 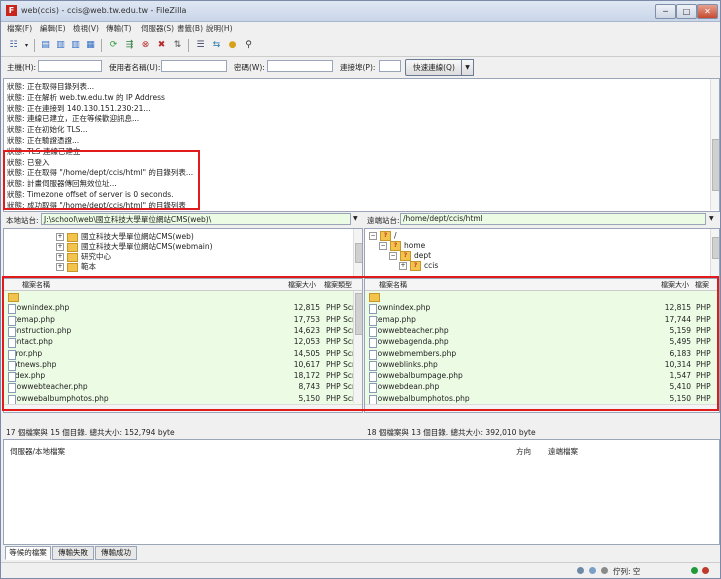 What do you see at coordinates (665, 11) in the screenshot?
I see `minimize-button: ─` at bounding box center [665, 11].